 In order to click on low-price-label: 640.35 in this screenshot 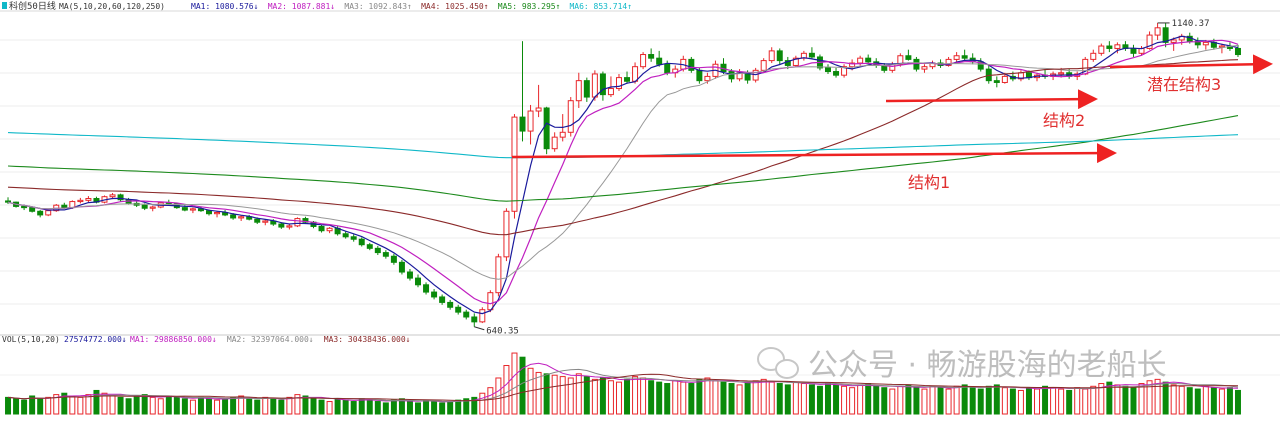, I will do `click(502, 332)`.